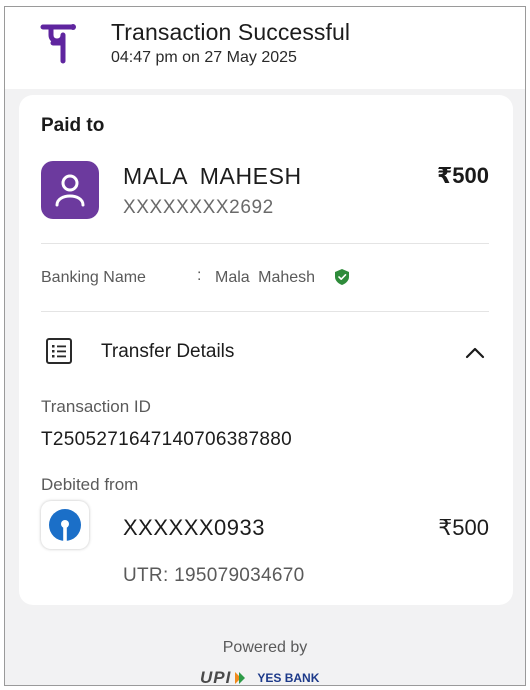 This screenshot has height=690, width=530. I want to click on phonepe-logo-icon, so click(58, 44).